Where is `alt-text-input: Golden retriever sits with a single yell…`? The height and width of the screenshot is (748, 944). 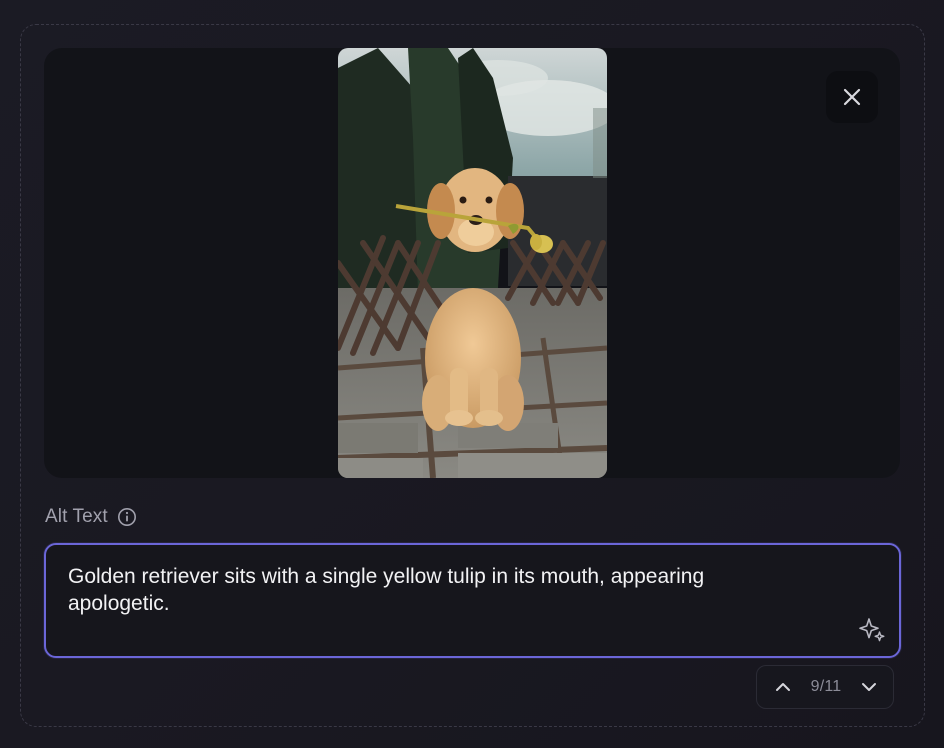
alt-text-input: Golden retriever sits with a single yell… is located at coordinates (472, 600).